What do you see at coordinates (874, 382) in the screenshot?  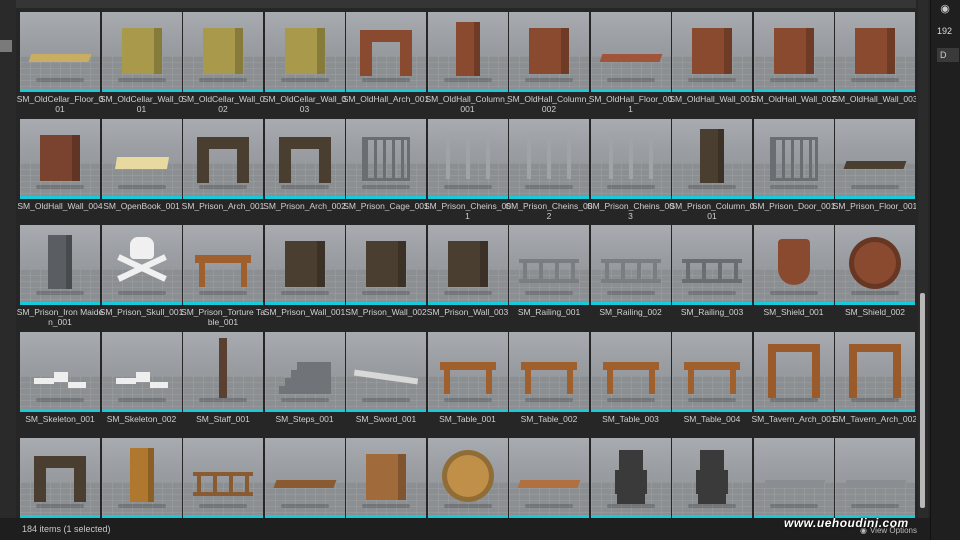 I see `asset-tile: SM_Tavern_Arch_002` at bounding box center [874, 382].